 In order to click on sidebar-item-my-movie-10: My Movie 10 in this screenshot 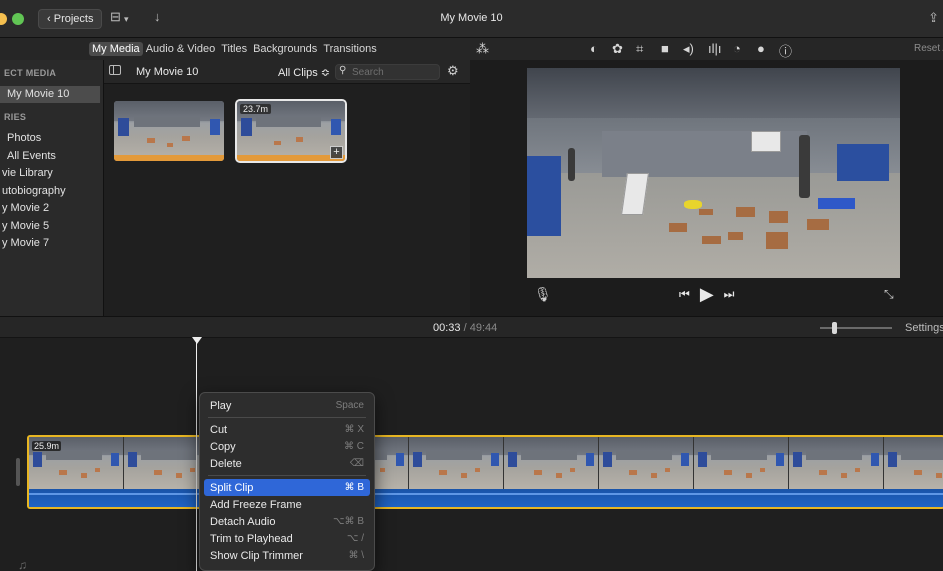, I will do `click(50, 94)`.